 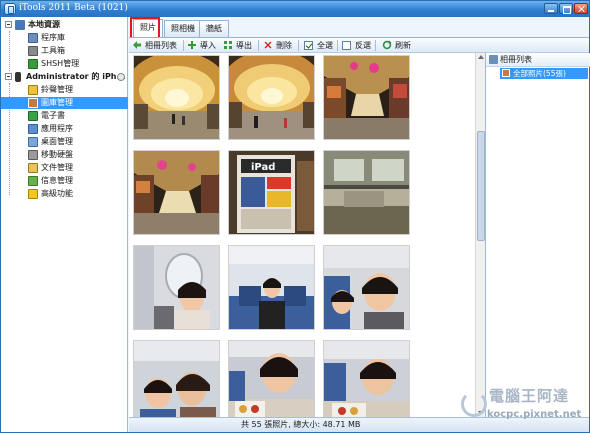 I want to click on sidebar-item-ringtones: 鈴聲管理, so click(x=64, y=90).